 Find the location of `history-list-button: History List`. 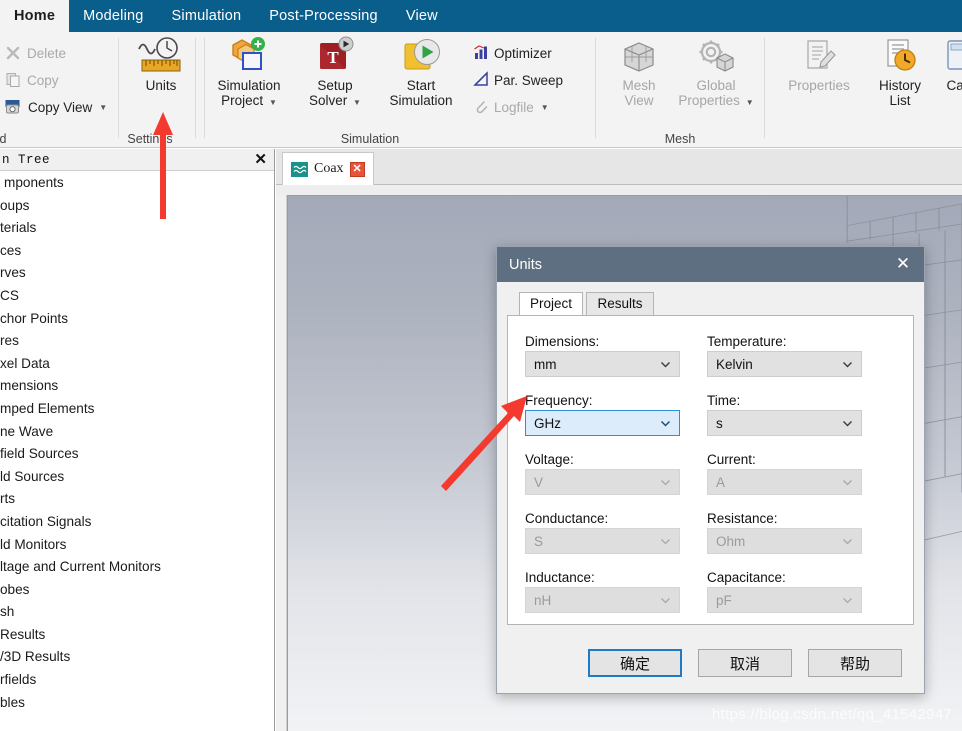

history-list-button: History List is located at coordinates (900, 72).